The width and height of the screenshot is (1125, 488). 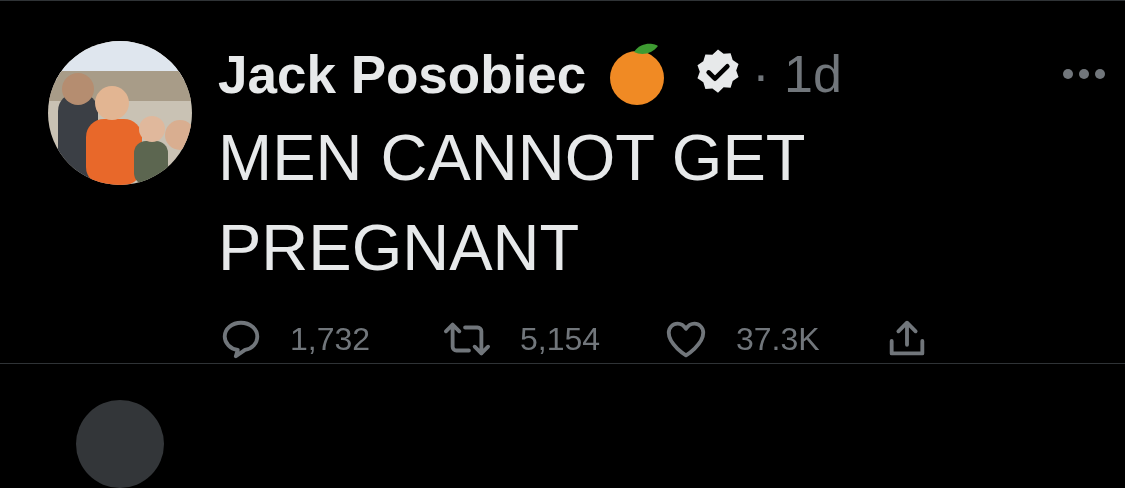 I want to click on fruit-icon, so click(x=637, y=74).